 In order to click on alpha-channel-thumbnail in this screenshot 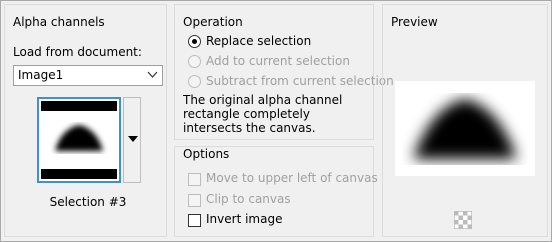, I will do `click(79, 140)`.